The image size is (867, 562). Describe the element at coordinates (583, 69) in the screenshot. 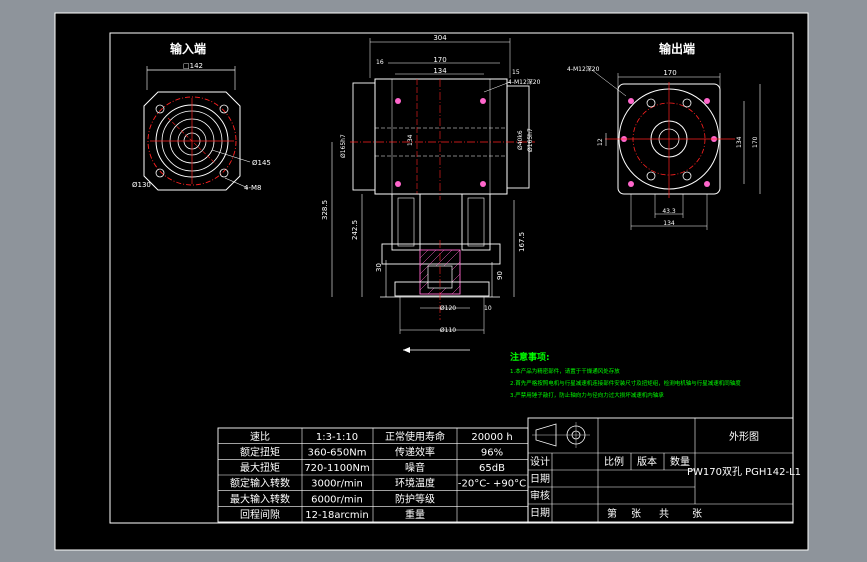

I see `output-dim-holes: 4-M12深20` at that location.